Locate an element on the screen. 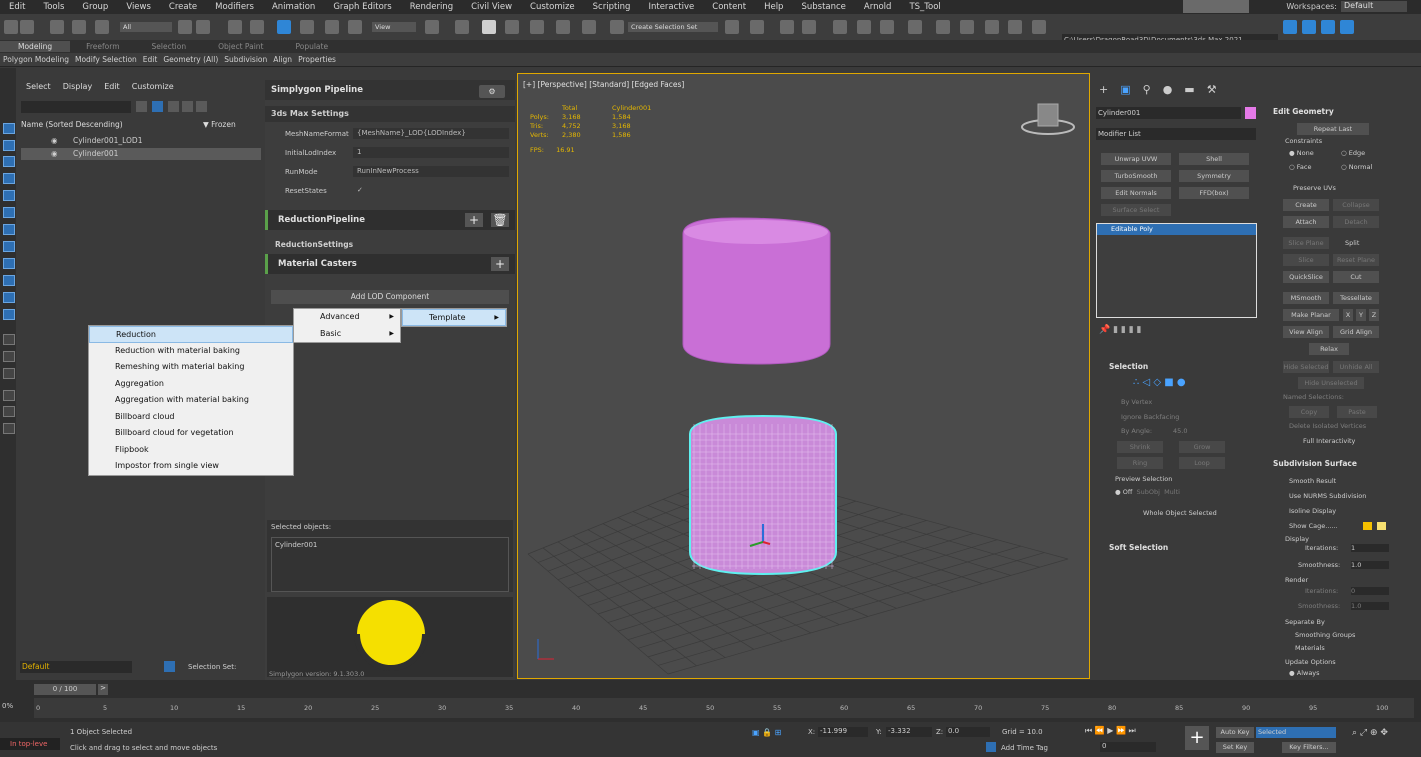  menu-substance: Substance is located at coordinates (823, 7).